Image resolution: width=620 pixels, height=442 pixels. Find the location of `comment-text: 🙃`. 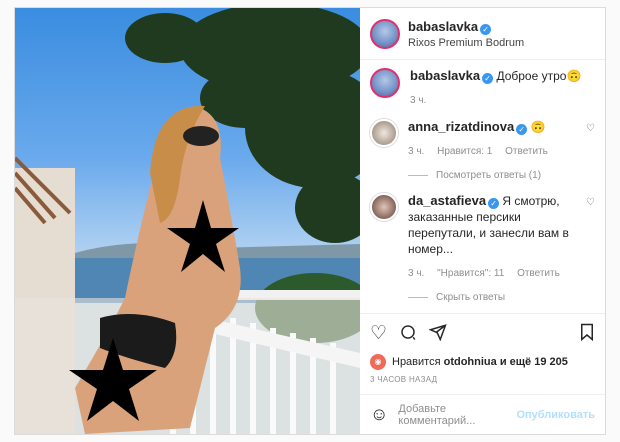

comment-text: 🙃 is located at coordinates (538, 127).